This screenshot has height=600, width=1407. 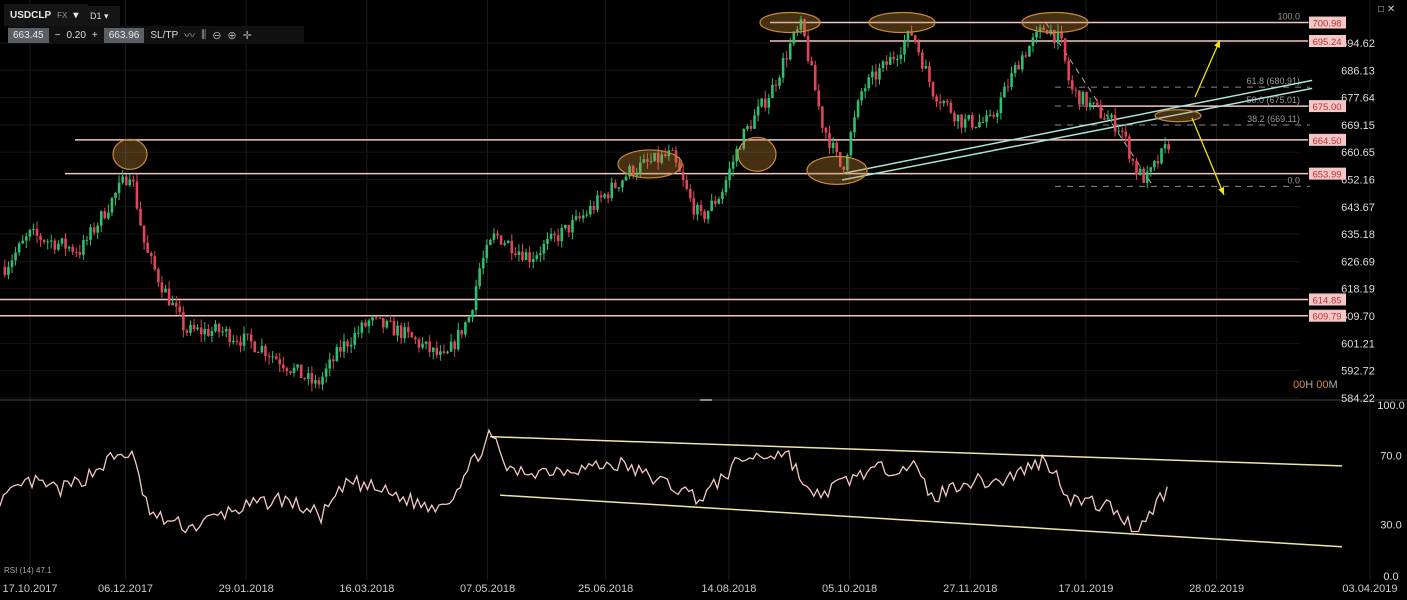 What do you see at coordinates (76, 15) in the screenshot?
I see `chevron-down-icon: ▾` at bounding box center [76, 15].